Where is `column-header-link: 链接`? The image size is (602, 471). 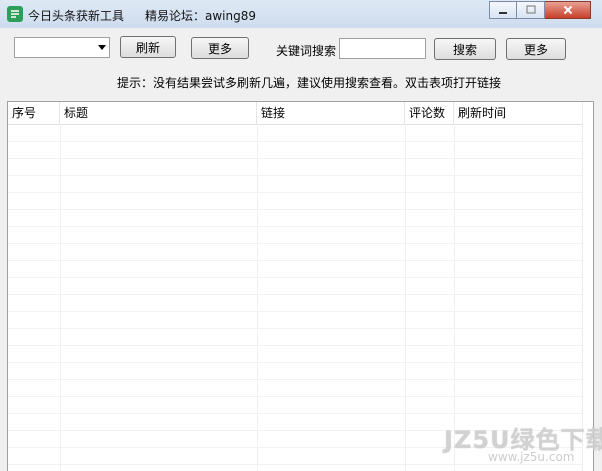
column-header-link: 链接 is located at coordinates (331, 113).